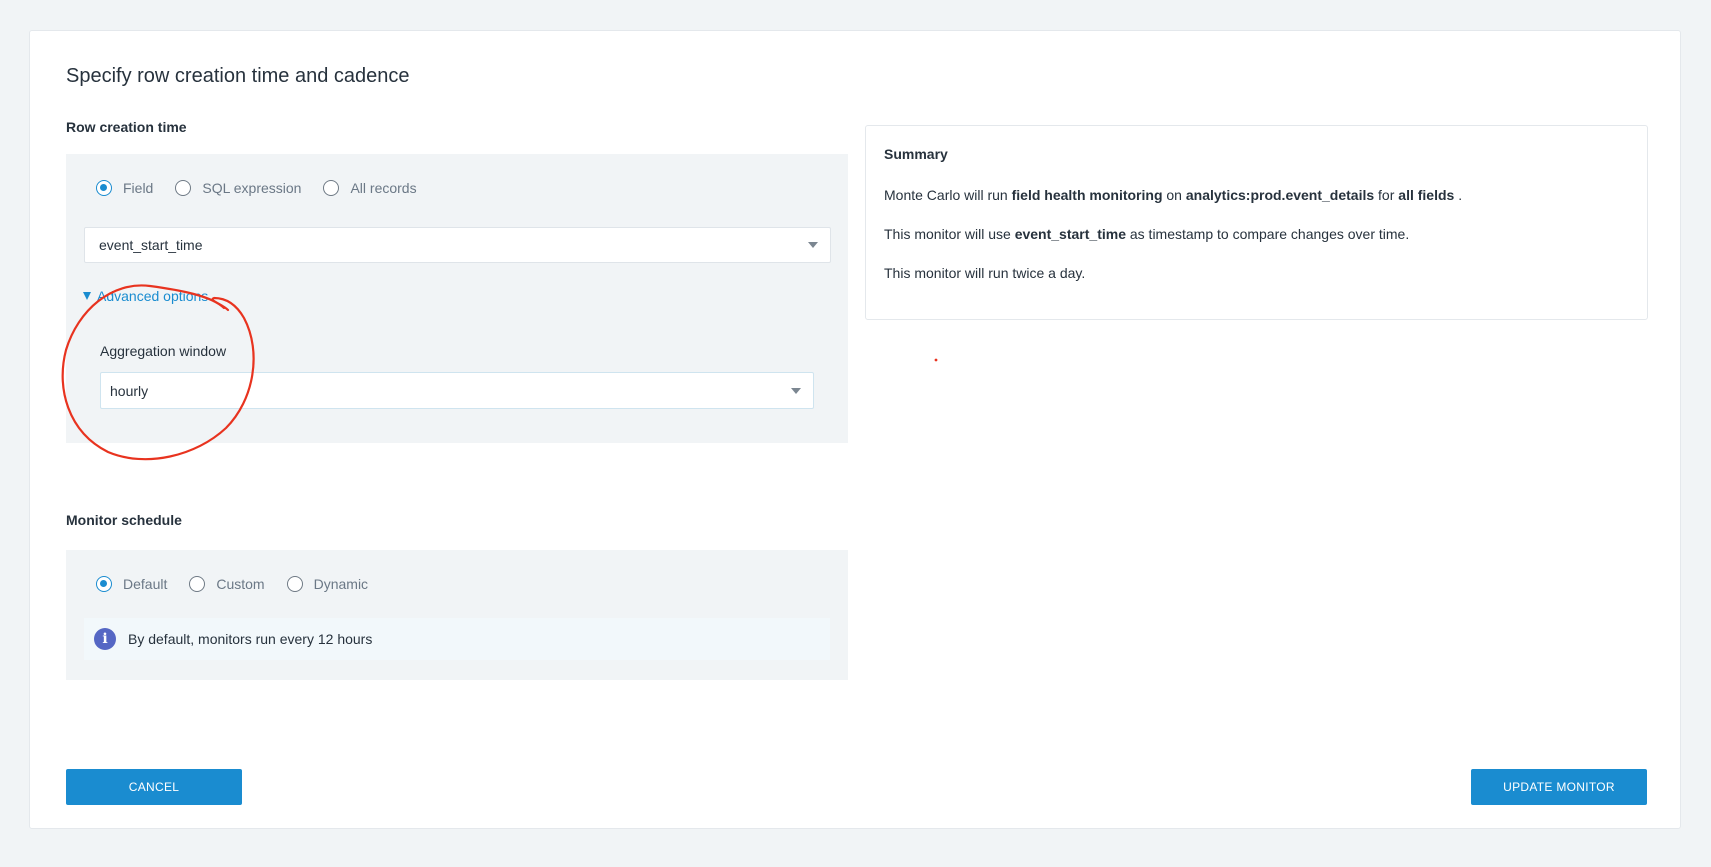 This screenshot has width=1711, height=867. Describe the element at coordinates (1458, 195) in the screenshot. I see `summary-text: .` at that location.